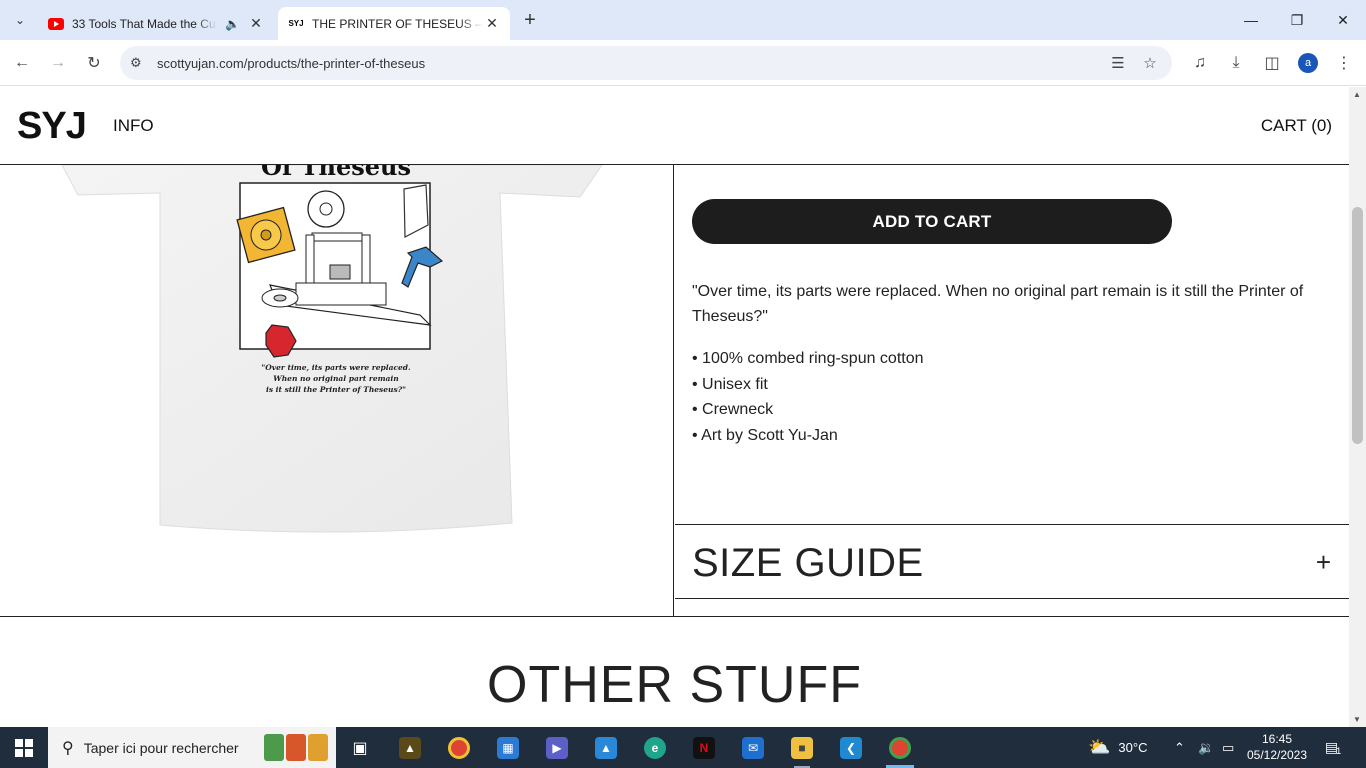 The height and width of the screenshot is (768, 1366). What do you see at coordinates (58, 63) in the screenshot?
I see `forward-arrow-icon: →` at bounding box center [58, 63].